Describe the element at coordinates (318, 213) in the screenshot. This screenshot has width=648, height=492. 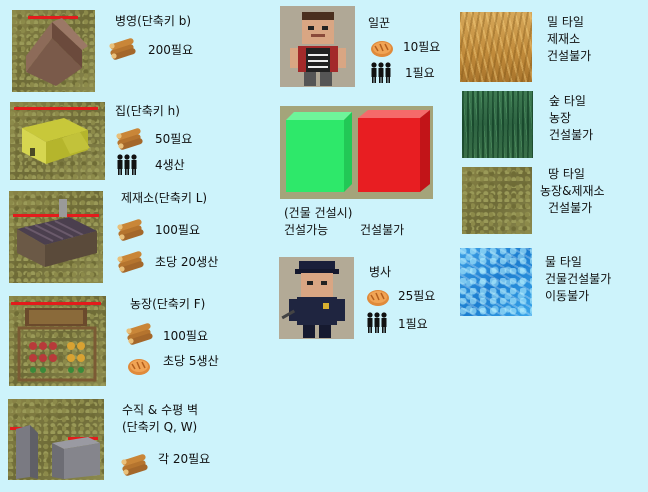
I see `build-state-title: (건물 건설시)` at that location.